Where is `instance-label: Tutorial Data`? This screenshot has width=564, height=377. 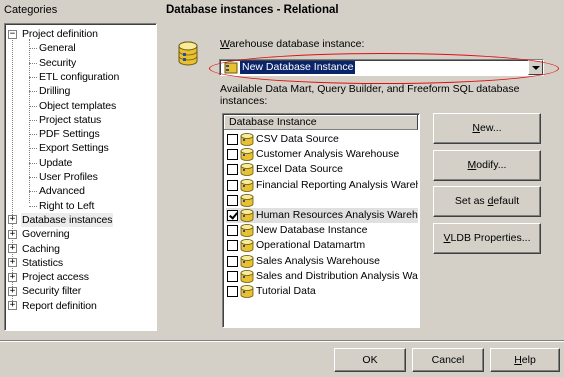
instance-label: Tutorial Data is located at coordinates (286, 291).